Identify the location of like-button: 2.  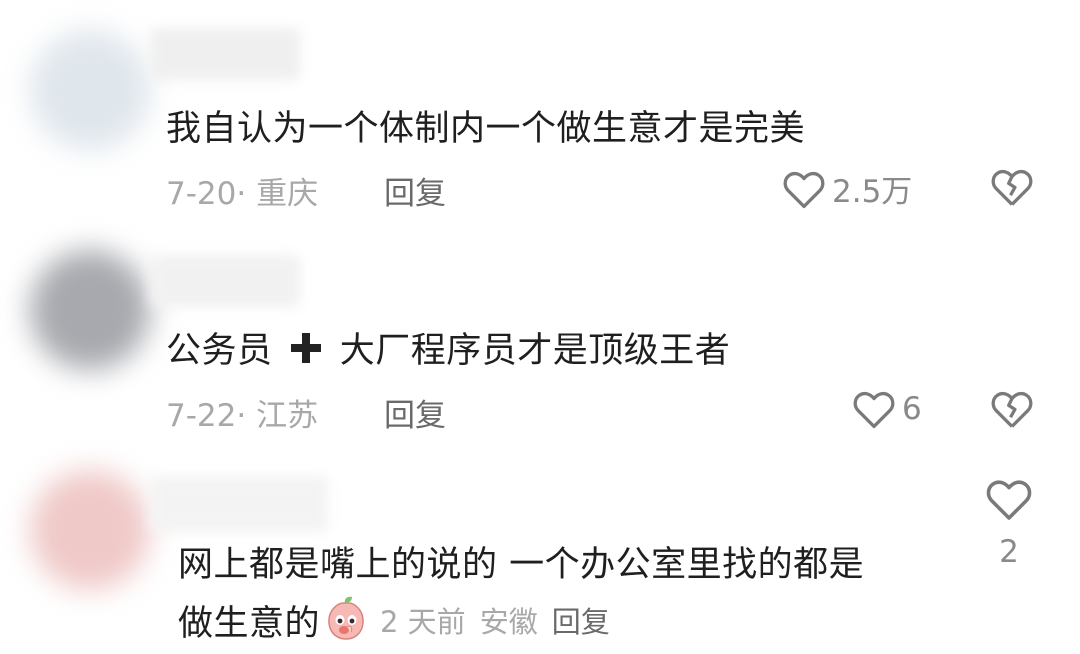
(1009, 523).